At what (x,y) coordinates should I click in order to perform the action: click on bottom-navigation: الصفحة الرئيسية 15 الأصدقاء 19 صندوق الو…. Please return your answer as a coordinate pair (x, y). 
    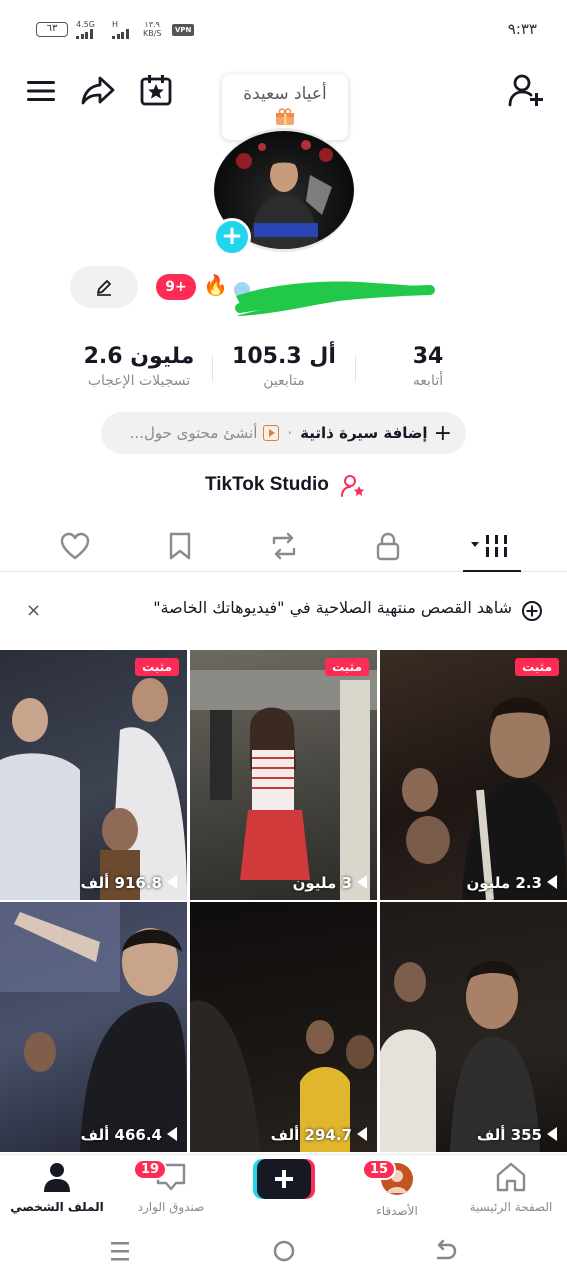
    Looking at the image, I should click on (283, 1188).